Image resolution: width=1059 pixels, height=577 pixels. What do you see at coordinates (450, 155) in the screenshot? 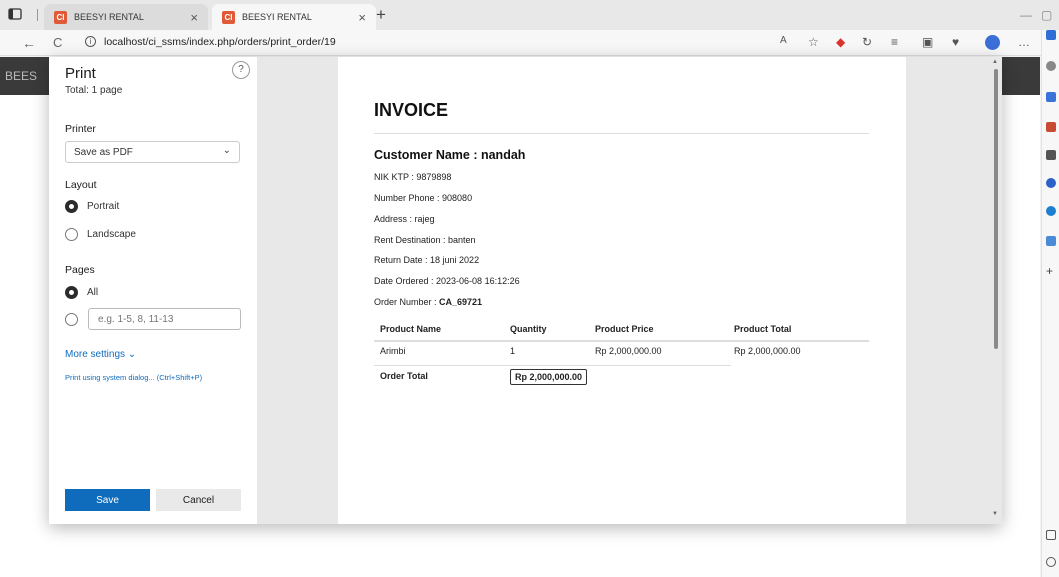
I see `customer-name: Customer Name : nandah` at bounding box center [450, 155].